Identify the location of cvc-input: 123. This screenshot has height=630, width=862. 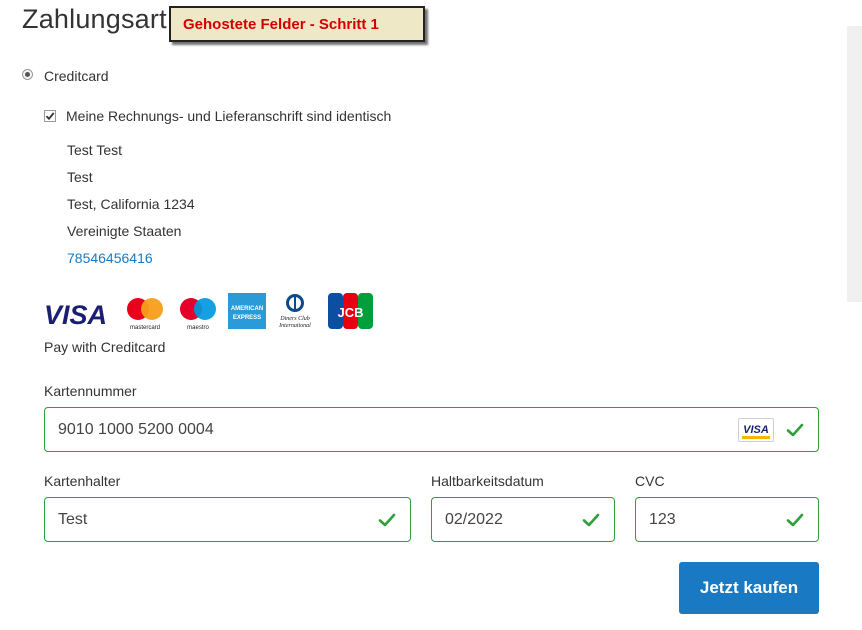
(727, 519).